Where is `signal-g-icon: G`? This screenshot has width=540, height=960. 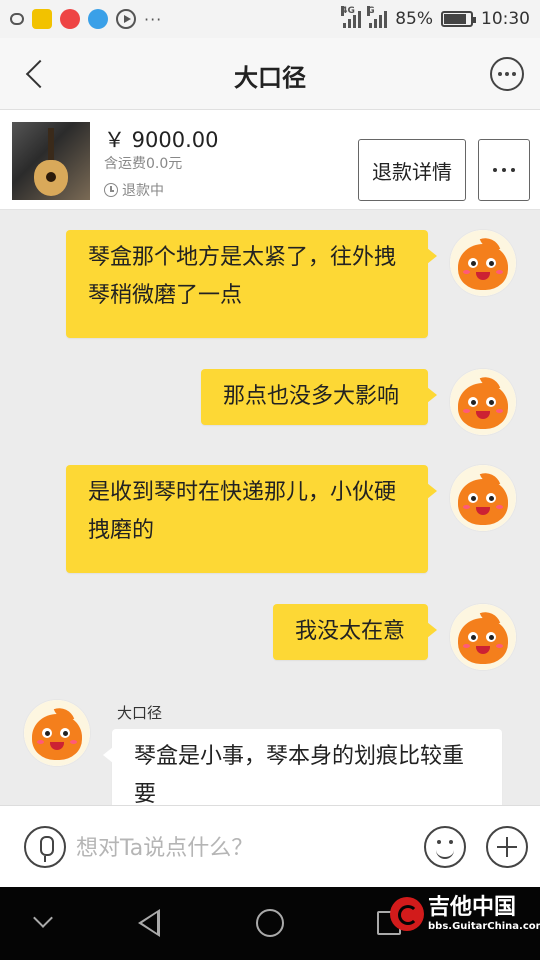 signal-g-icon: G is located at coordinates (377, 17).